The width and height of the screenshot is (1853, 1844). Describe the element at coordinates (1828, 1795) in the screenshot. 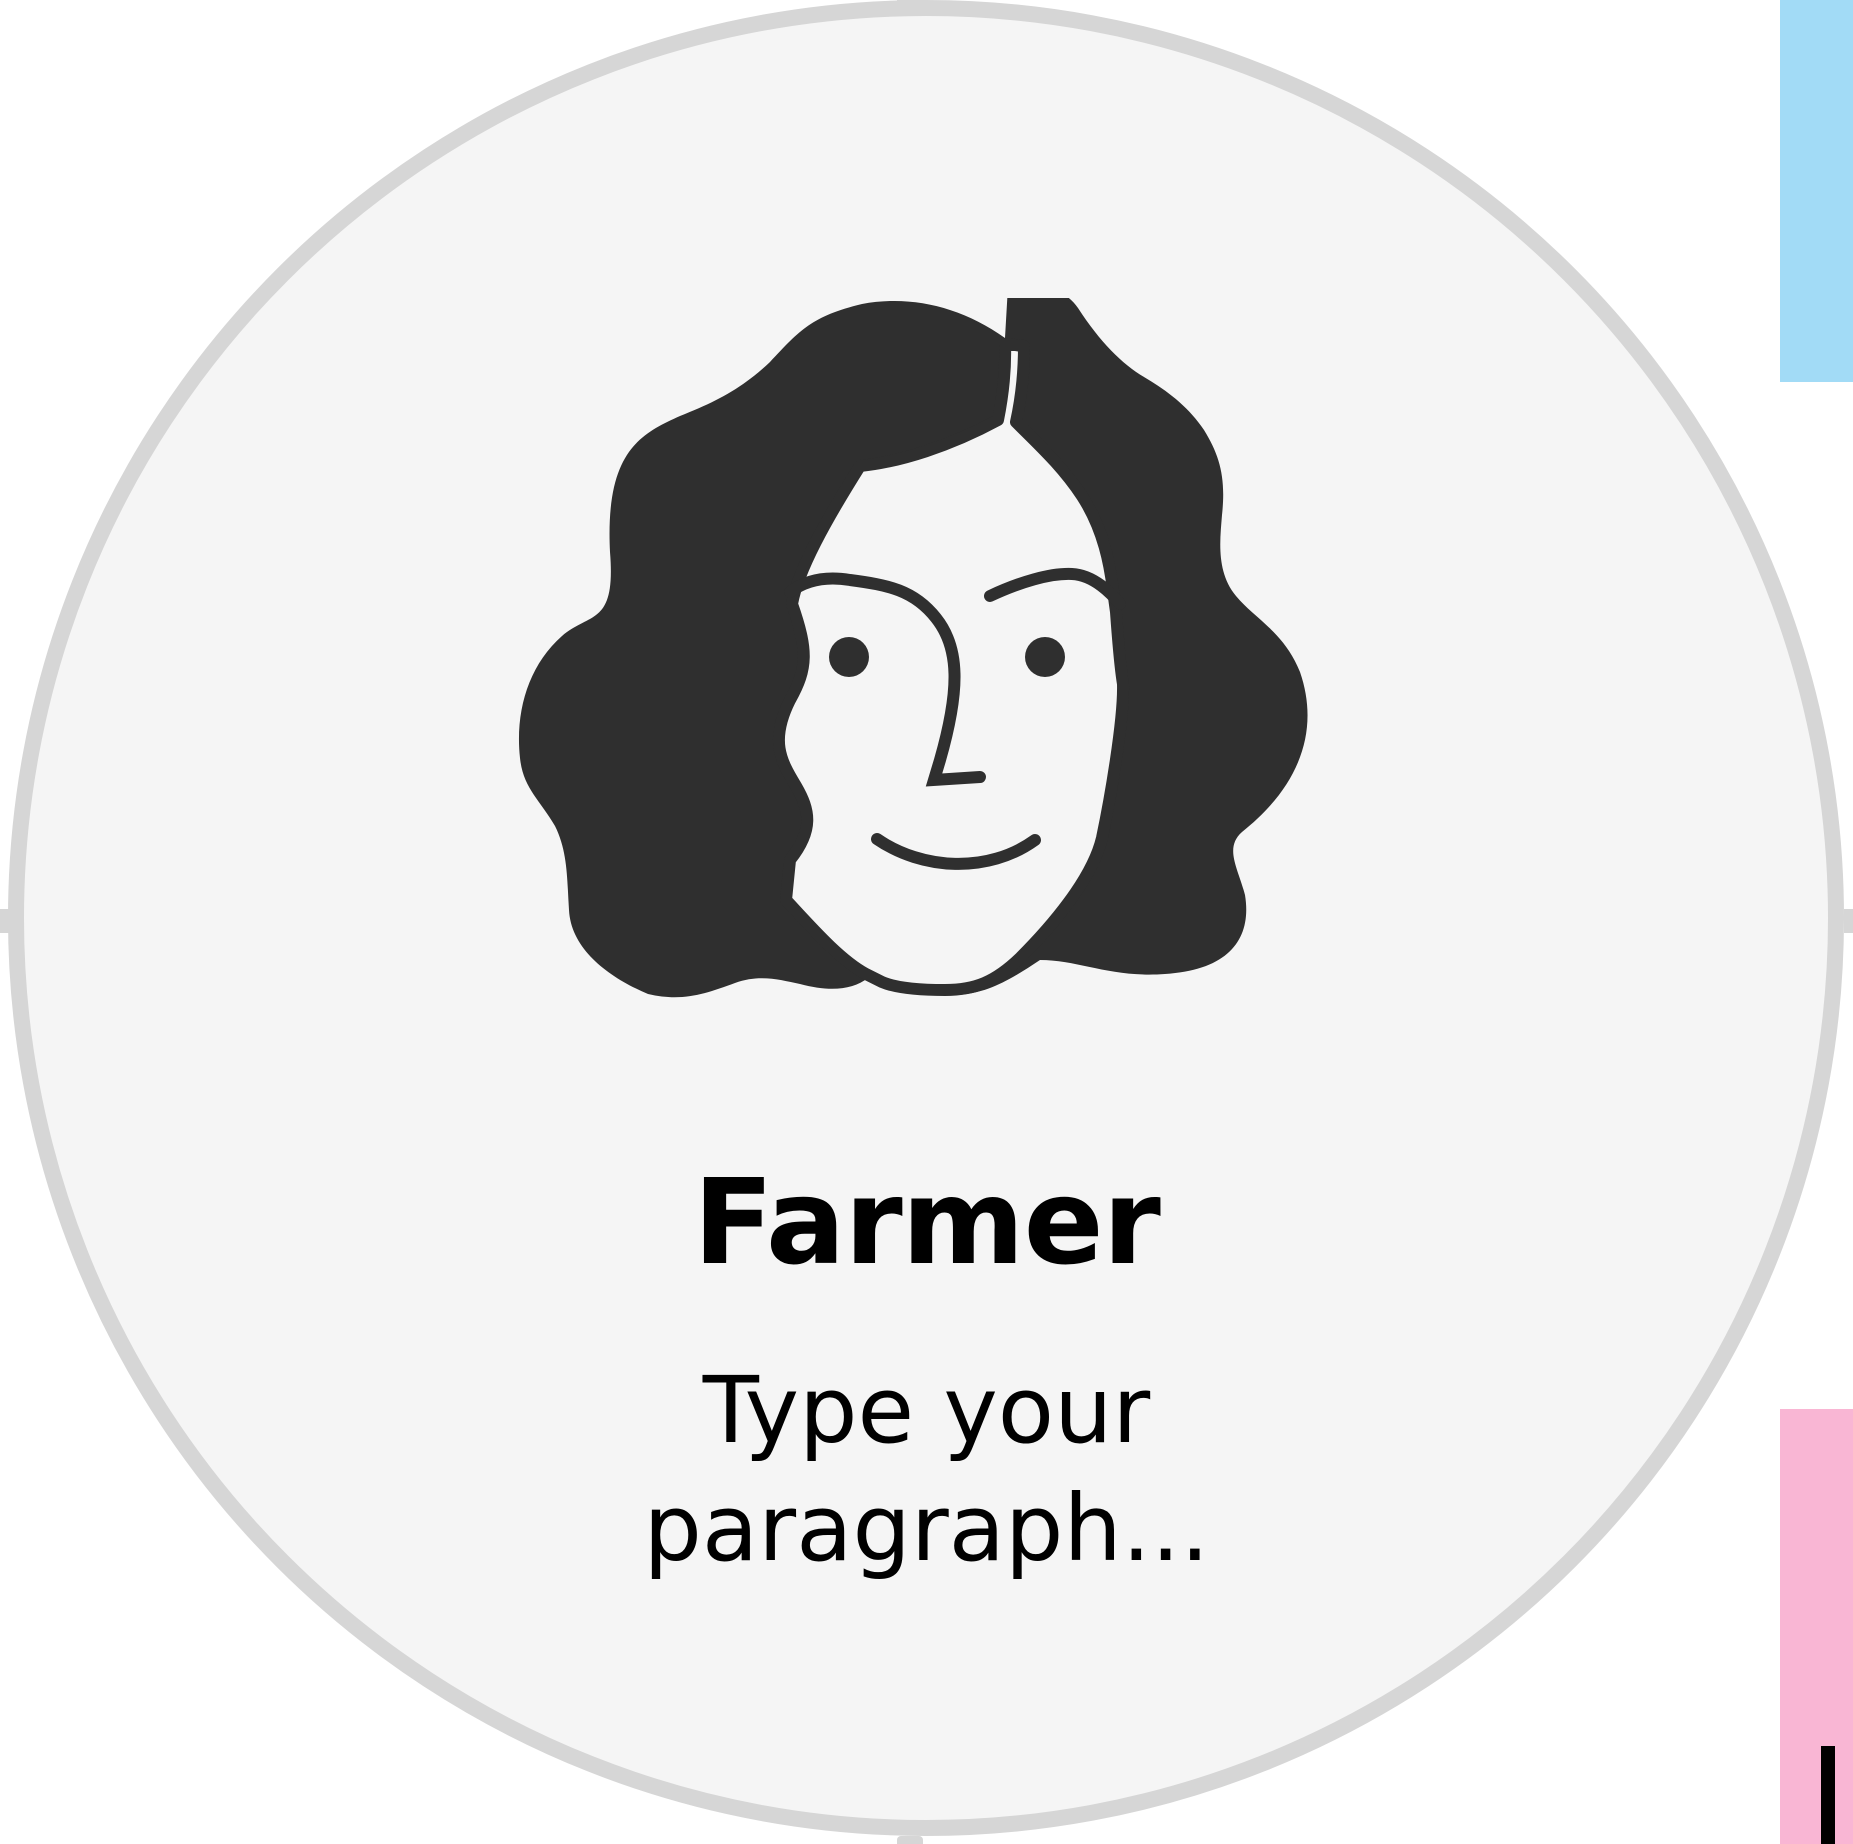

I see `text-cursor` at that location.